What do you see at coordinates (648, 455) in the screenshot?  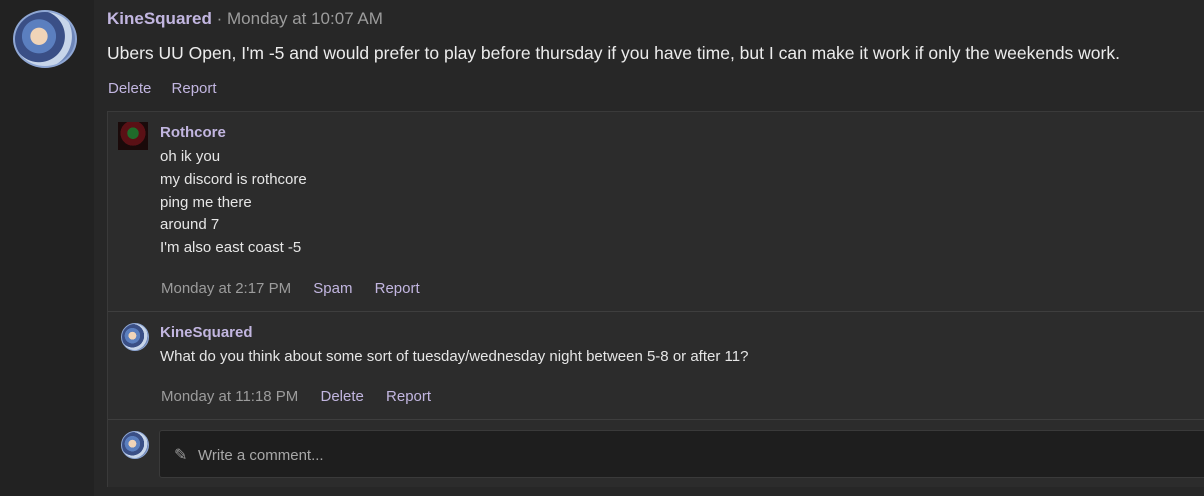 I see `comment-input` at bounding box center [648, 455].